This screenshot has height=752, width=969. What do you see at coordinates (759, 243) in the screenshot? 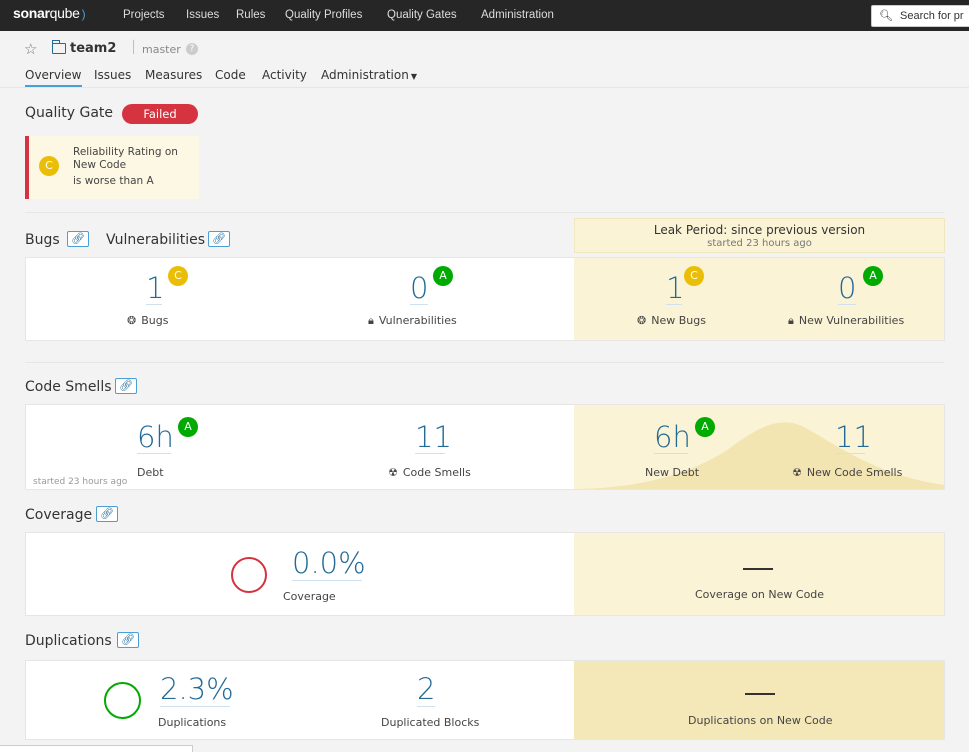
I see `leak-period-started: started 23 hours ago` at bounding box center [759, 243].